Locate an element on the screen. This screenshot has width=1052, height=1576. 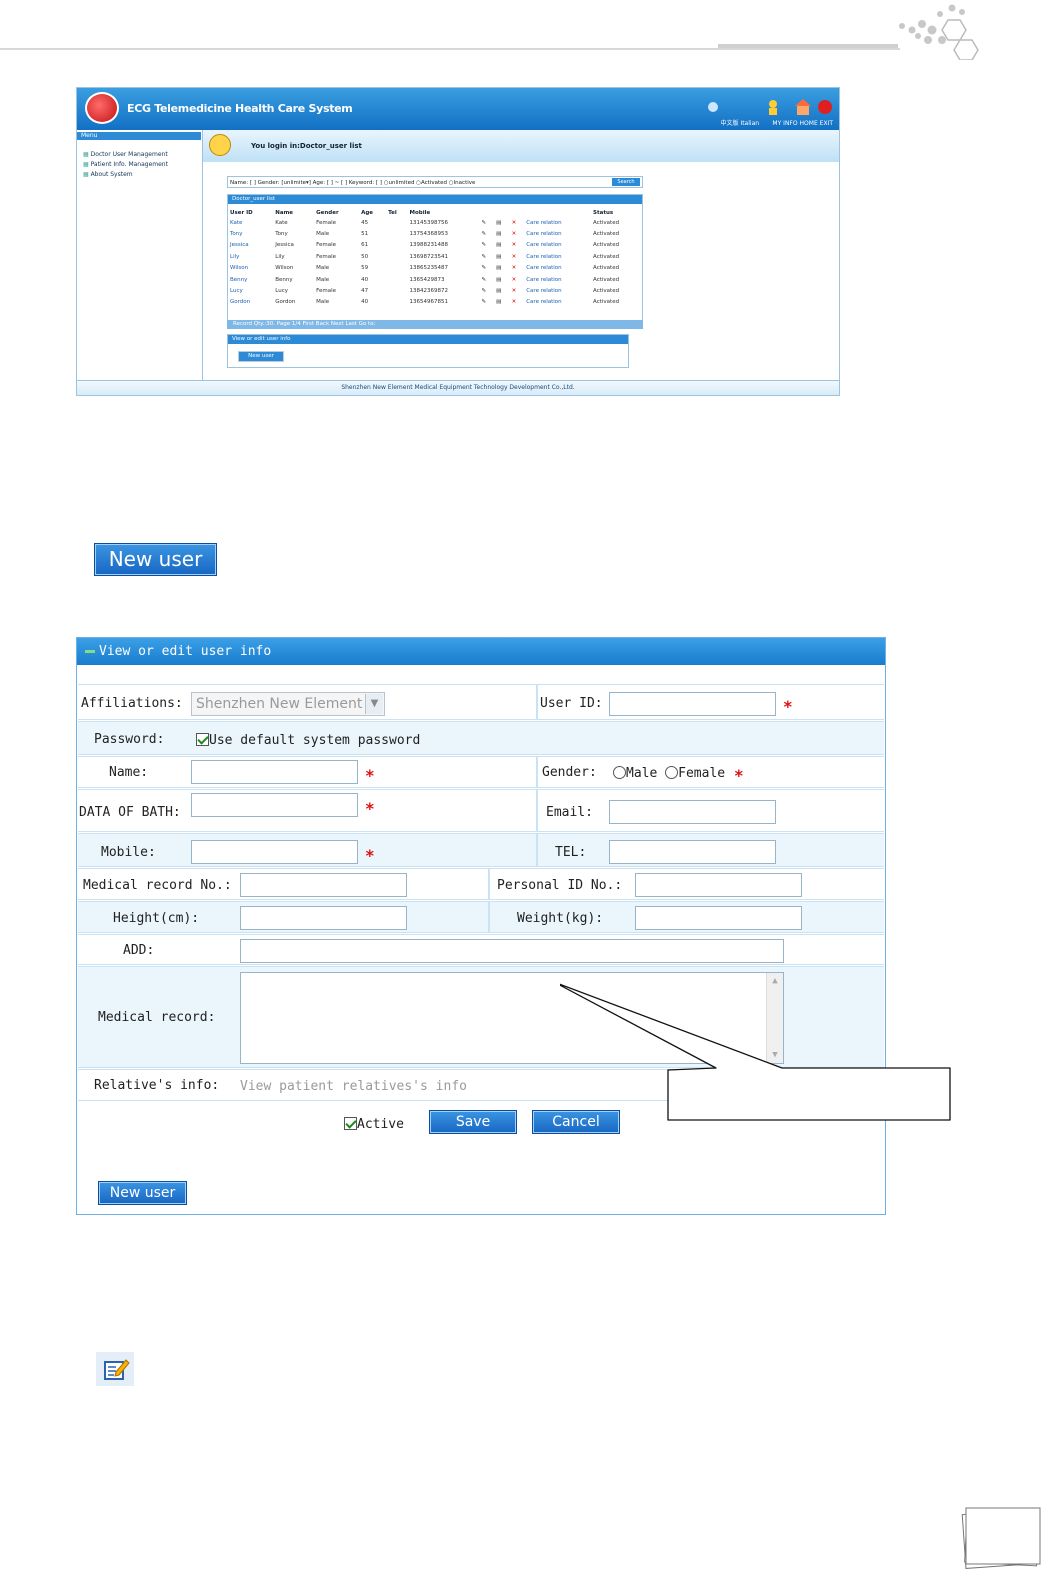
user-mobile: 1365429873 is located at coordinates (427, 279).